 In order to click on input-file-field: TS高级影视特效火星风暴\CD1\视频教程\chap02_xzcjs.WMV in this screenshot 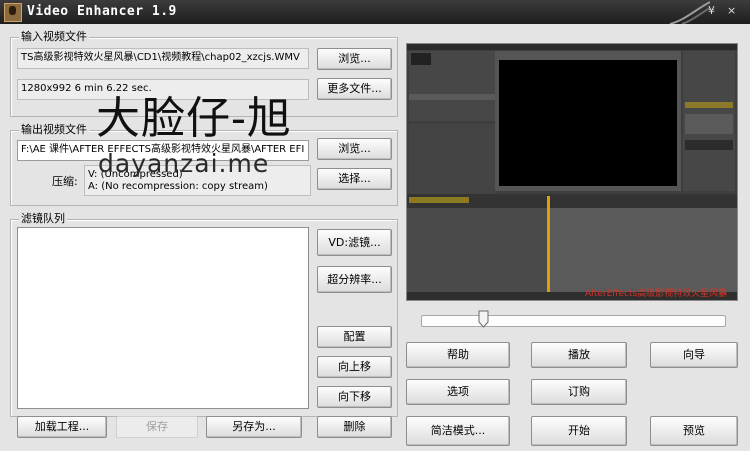, I will do `click(163, 58)`.